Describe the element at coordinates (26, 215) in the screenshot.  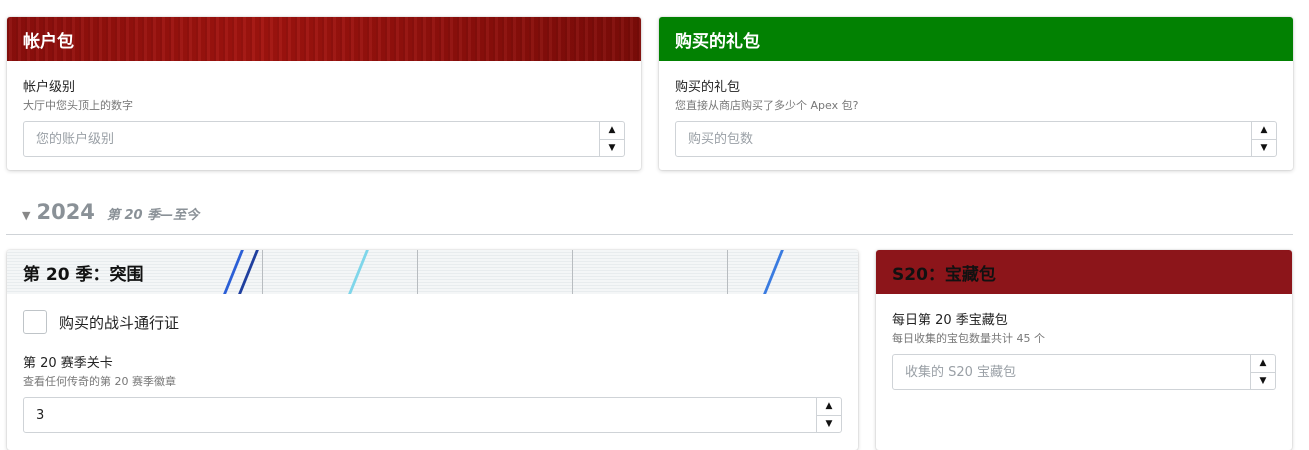
I see `collapse-caret-icon: ▼` at that location.